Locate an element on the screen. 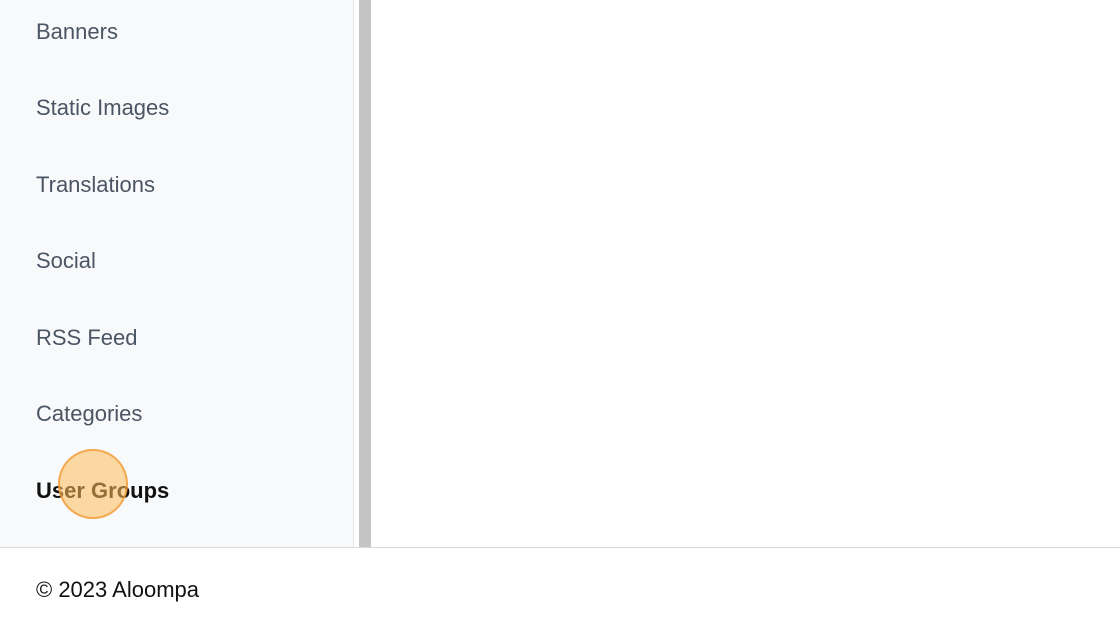 The width and height of the screenshot is (1120, 630). sidebar-item-user-groups: User Groups is located at coordinates (102, 491).